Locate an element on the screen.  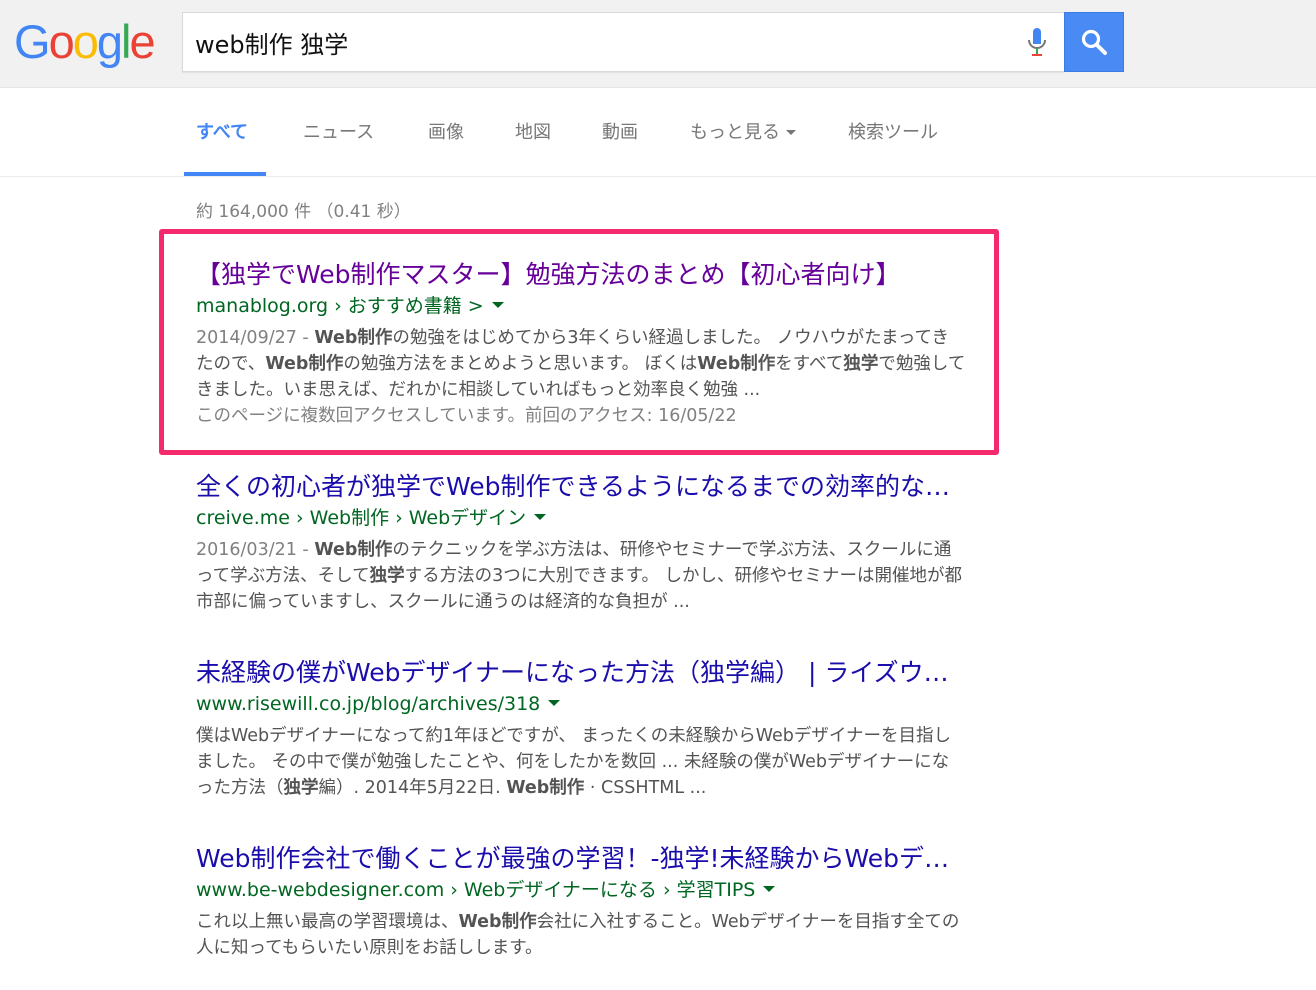
result-title-link: 全くの初心者が独学でWeb制作できるようになるまでの効率的な勉強法 is located at coordinates (581, 487).